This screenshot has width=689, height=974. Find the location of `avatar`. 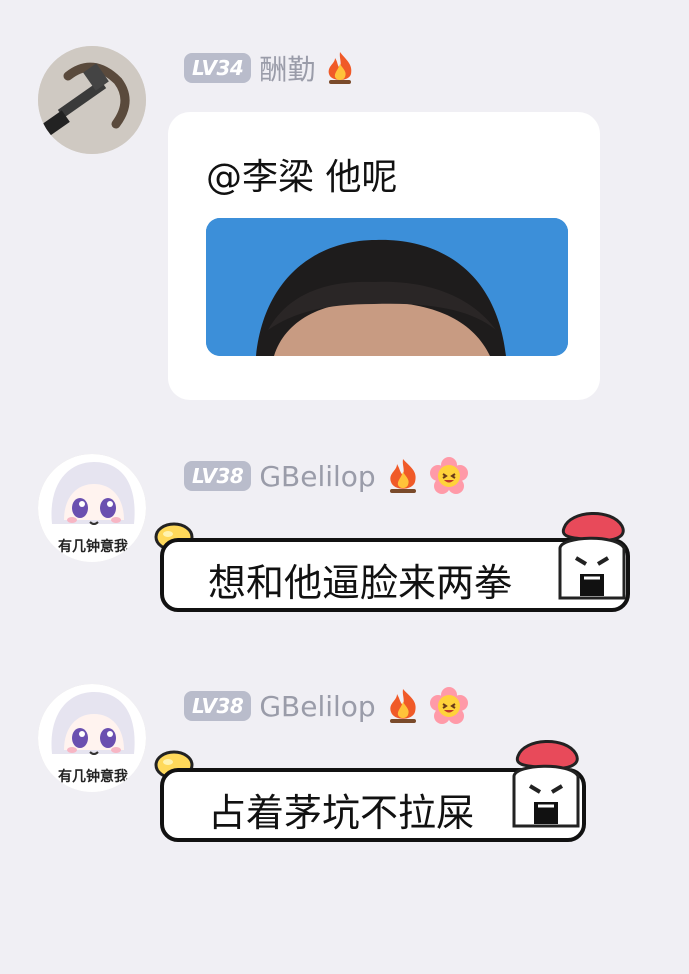

avatar is located at coordinates (92, 100).